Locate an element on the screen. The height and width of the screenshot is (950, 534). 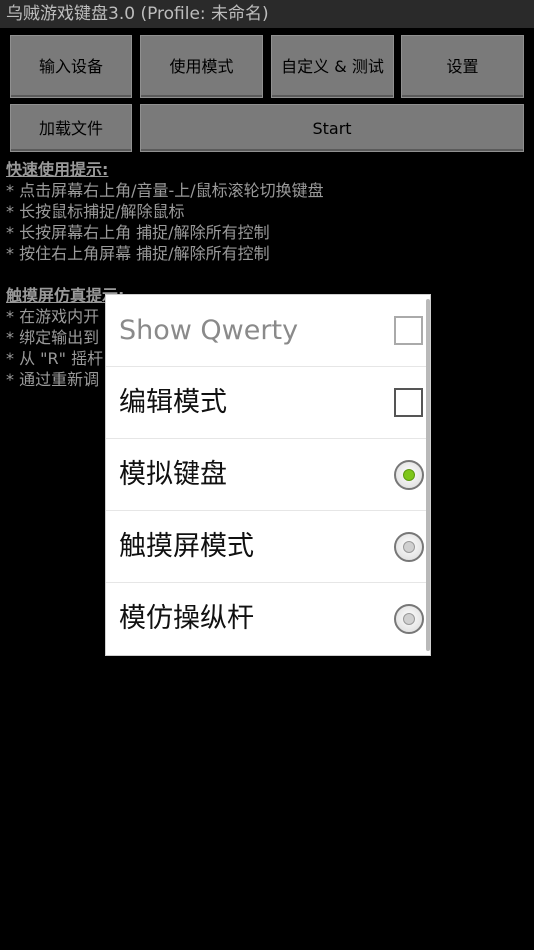
show-qwerty-option: Show Qwerty is located at coordinates (268, 331).